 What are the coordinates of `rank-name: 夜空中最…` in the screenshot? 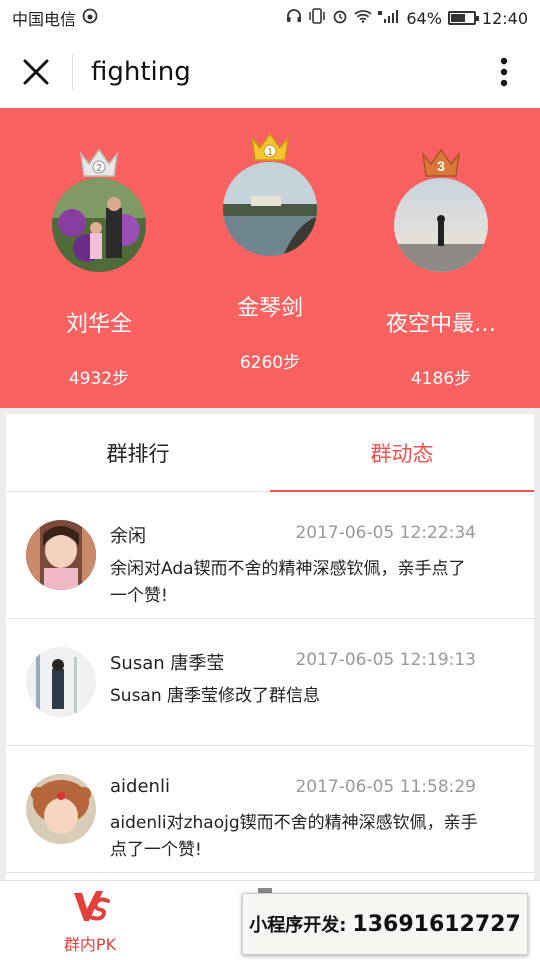 It's located at (440, 324).